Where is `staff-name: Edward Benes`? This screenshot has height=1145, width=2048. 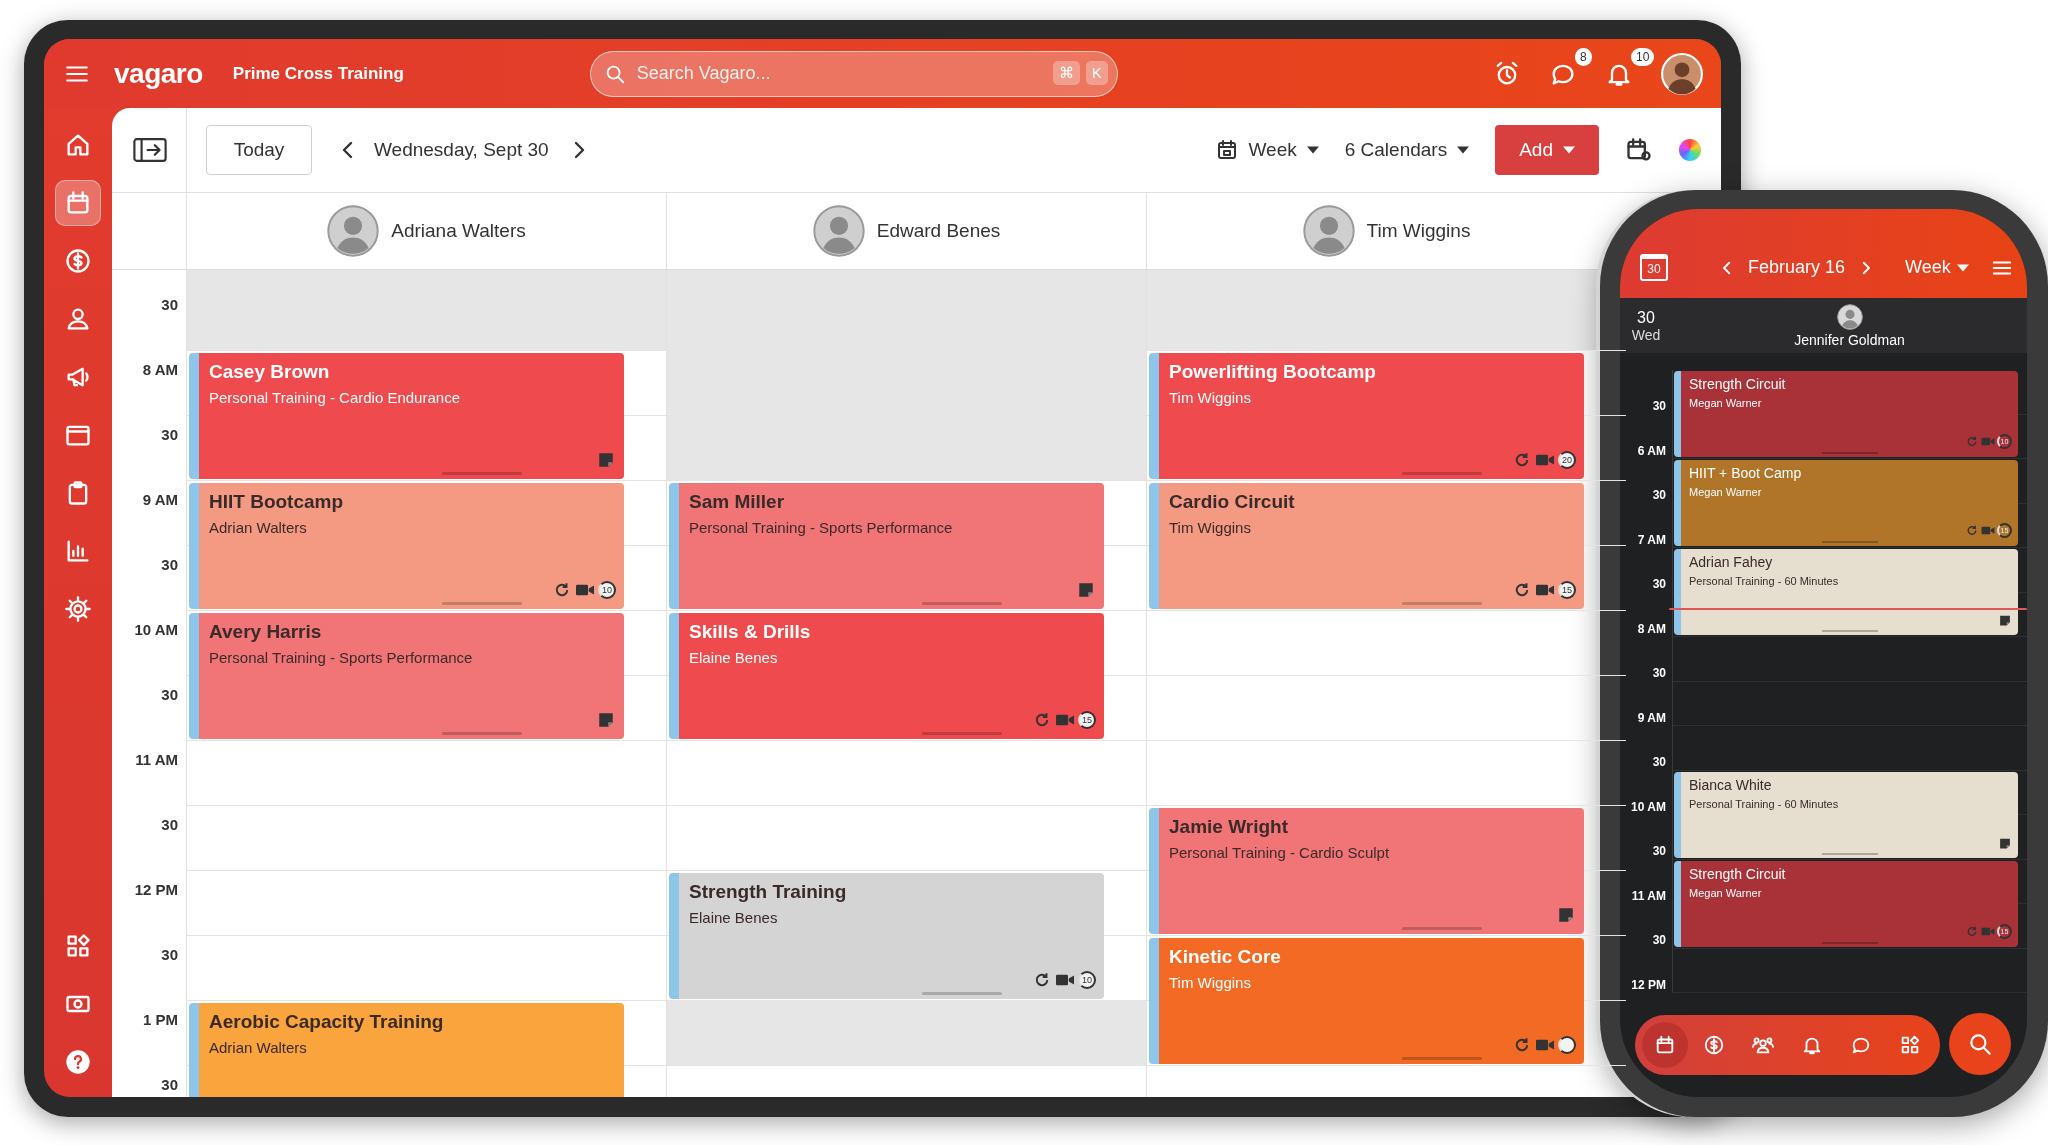
staff-name: Edward Benes is located at coordinates (938, 231).